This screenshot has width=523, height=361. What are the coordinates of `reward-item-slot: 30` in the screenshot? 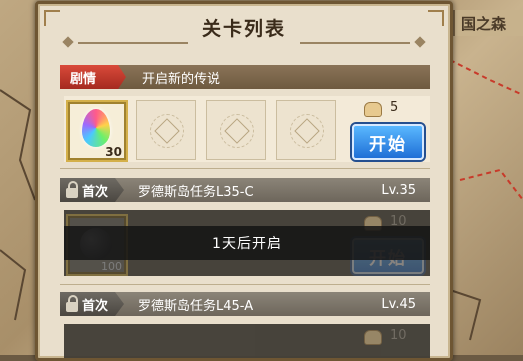 It's located at (97, 131).